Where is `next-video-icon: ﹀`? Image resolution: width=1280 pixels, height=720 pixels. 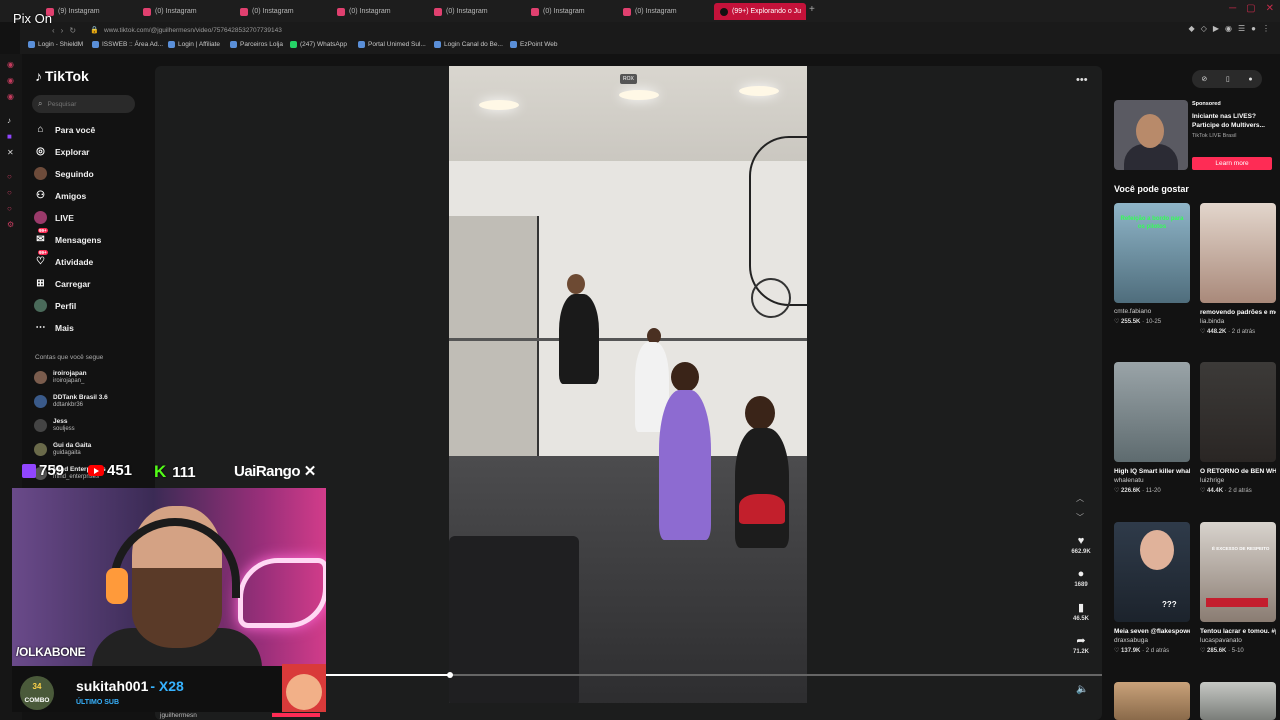 next-video-icon: ﹀ is located at coordinates (1080, 517).